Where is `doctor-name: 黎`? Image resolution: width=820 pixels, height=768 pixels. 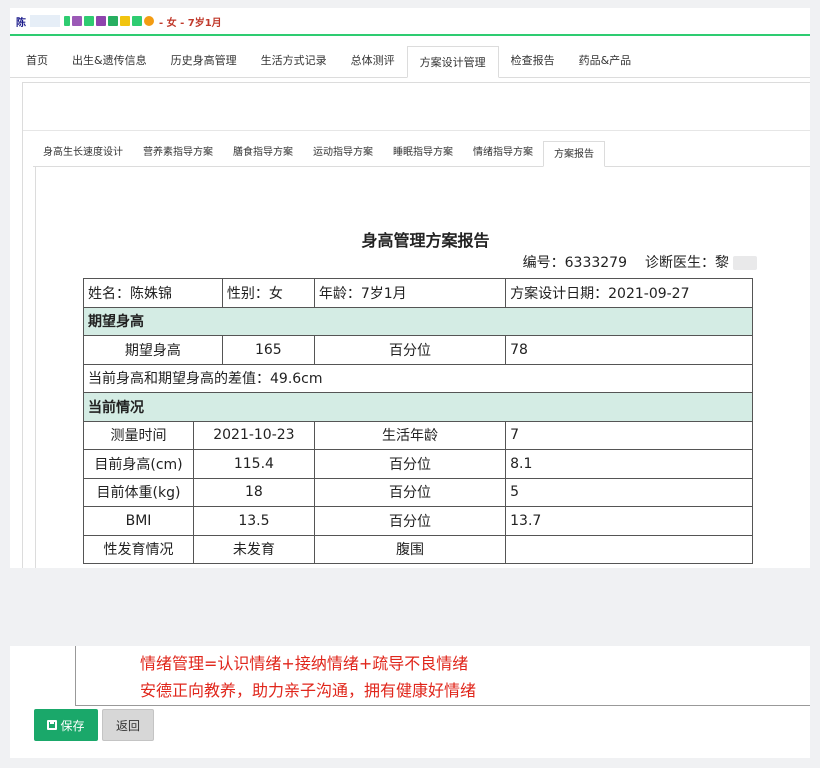 doctor-name: 黎 is located at coordinates (722, 263).